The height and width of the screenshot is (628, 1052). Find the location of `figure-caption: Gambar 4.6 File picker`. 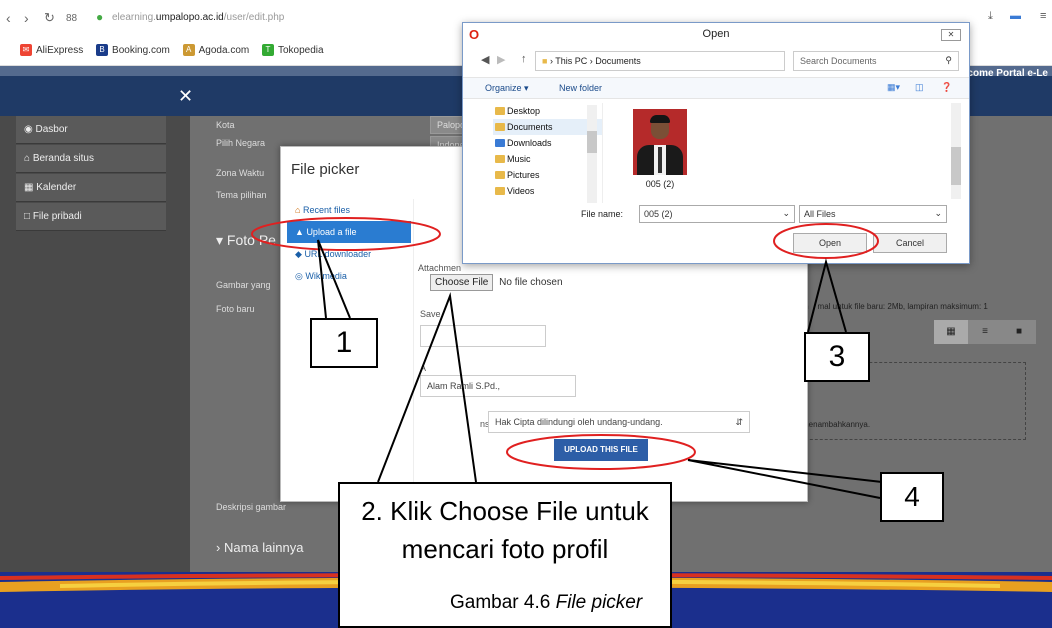

figure-caption: Gambar 4.6 File picker is located at coordinates (546, 603).